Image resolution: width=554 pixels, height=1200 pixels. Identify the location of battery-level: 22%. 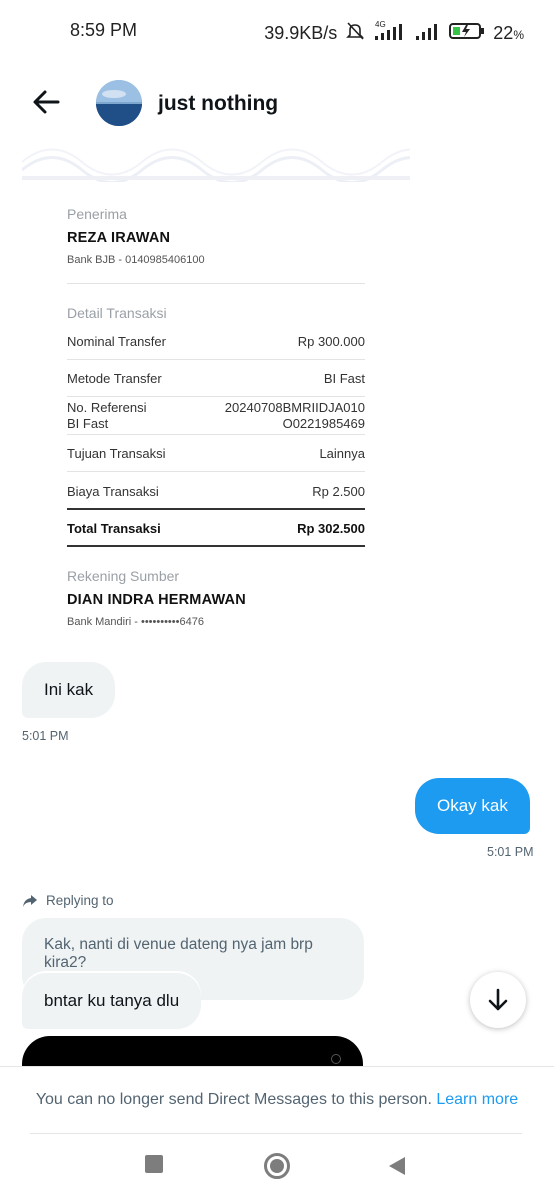
(508, 33).